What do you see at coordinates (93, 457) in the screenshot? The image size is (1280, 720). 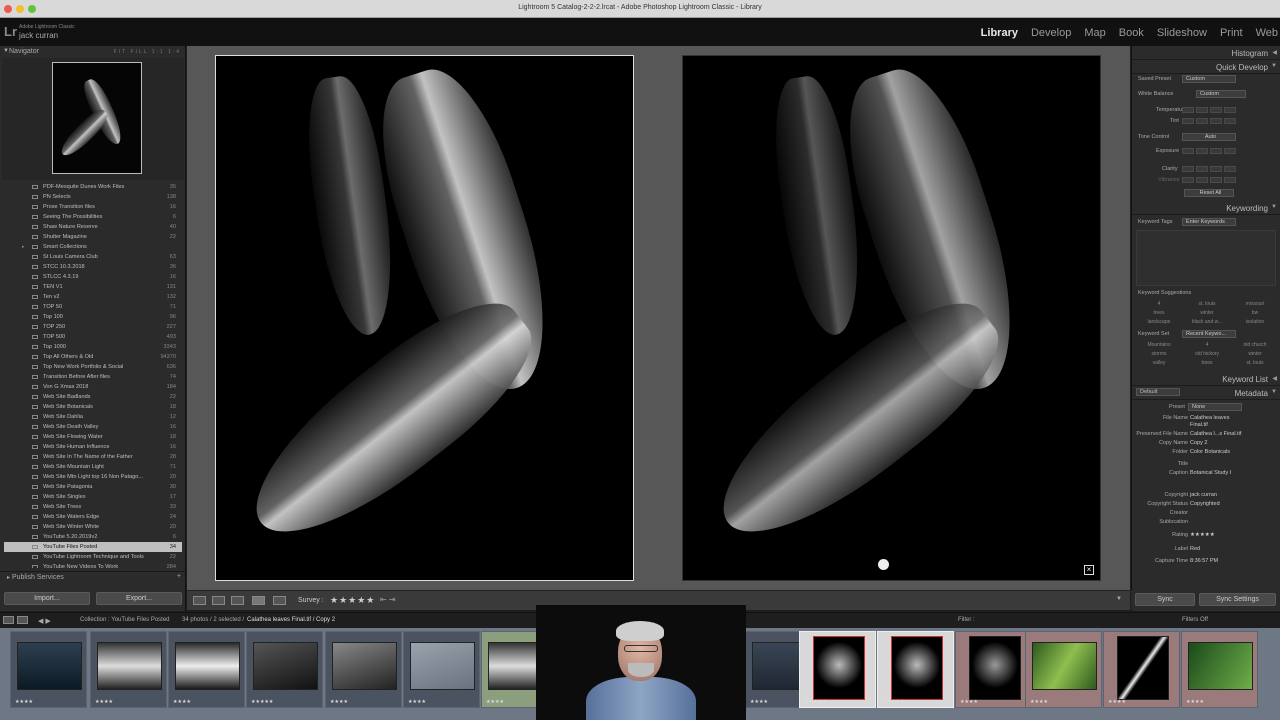 I see `collection-item: Web Site In The Name of the Father 28` at bounding box center [93, 457].